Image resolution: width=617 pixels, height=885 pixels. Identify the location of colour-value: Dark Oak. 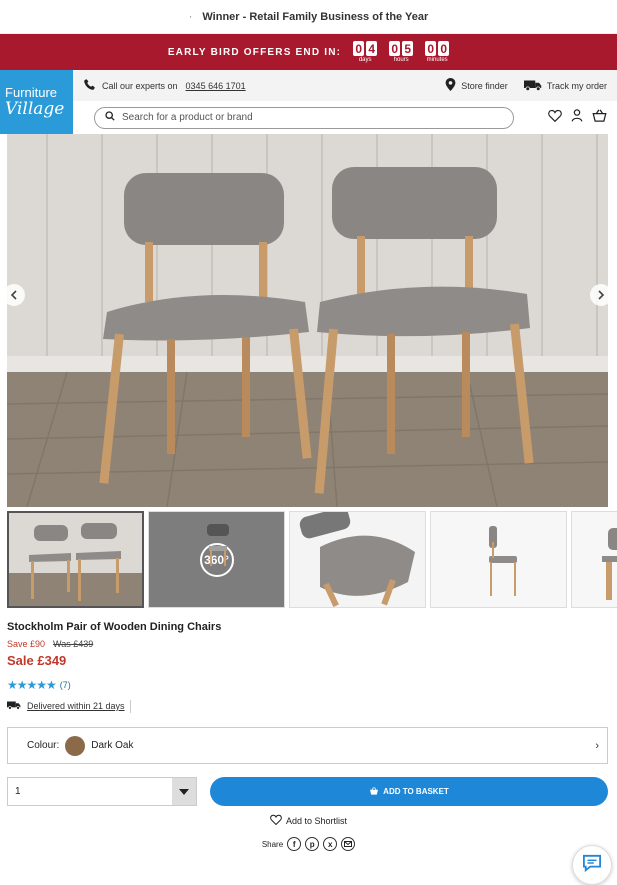
(112, 745).